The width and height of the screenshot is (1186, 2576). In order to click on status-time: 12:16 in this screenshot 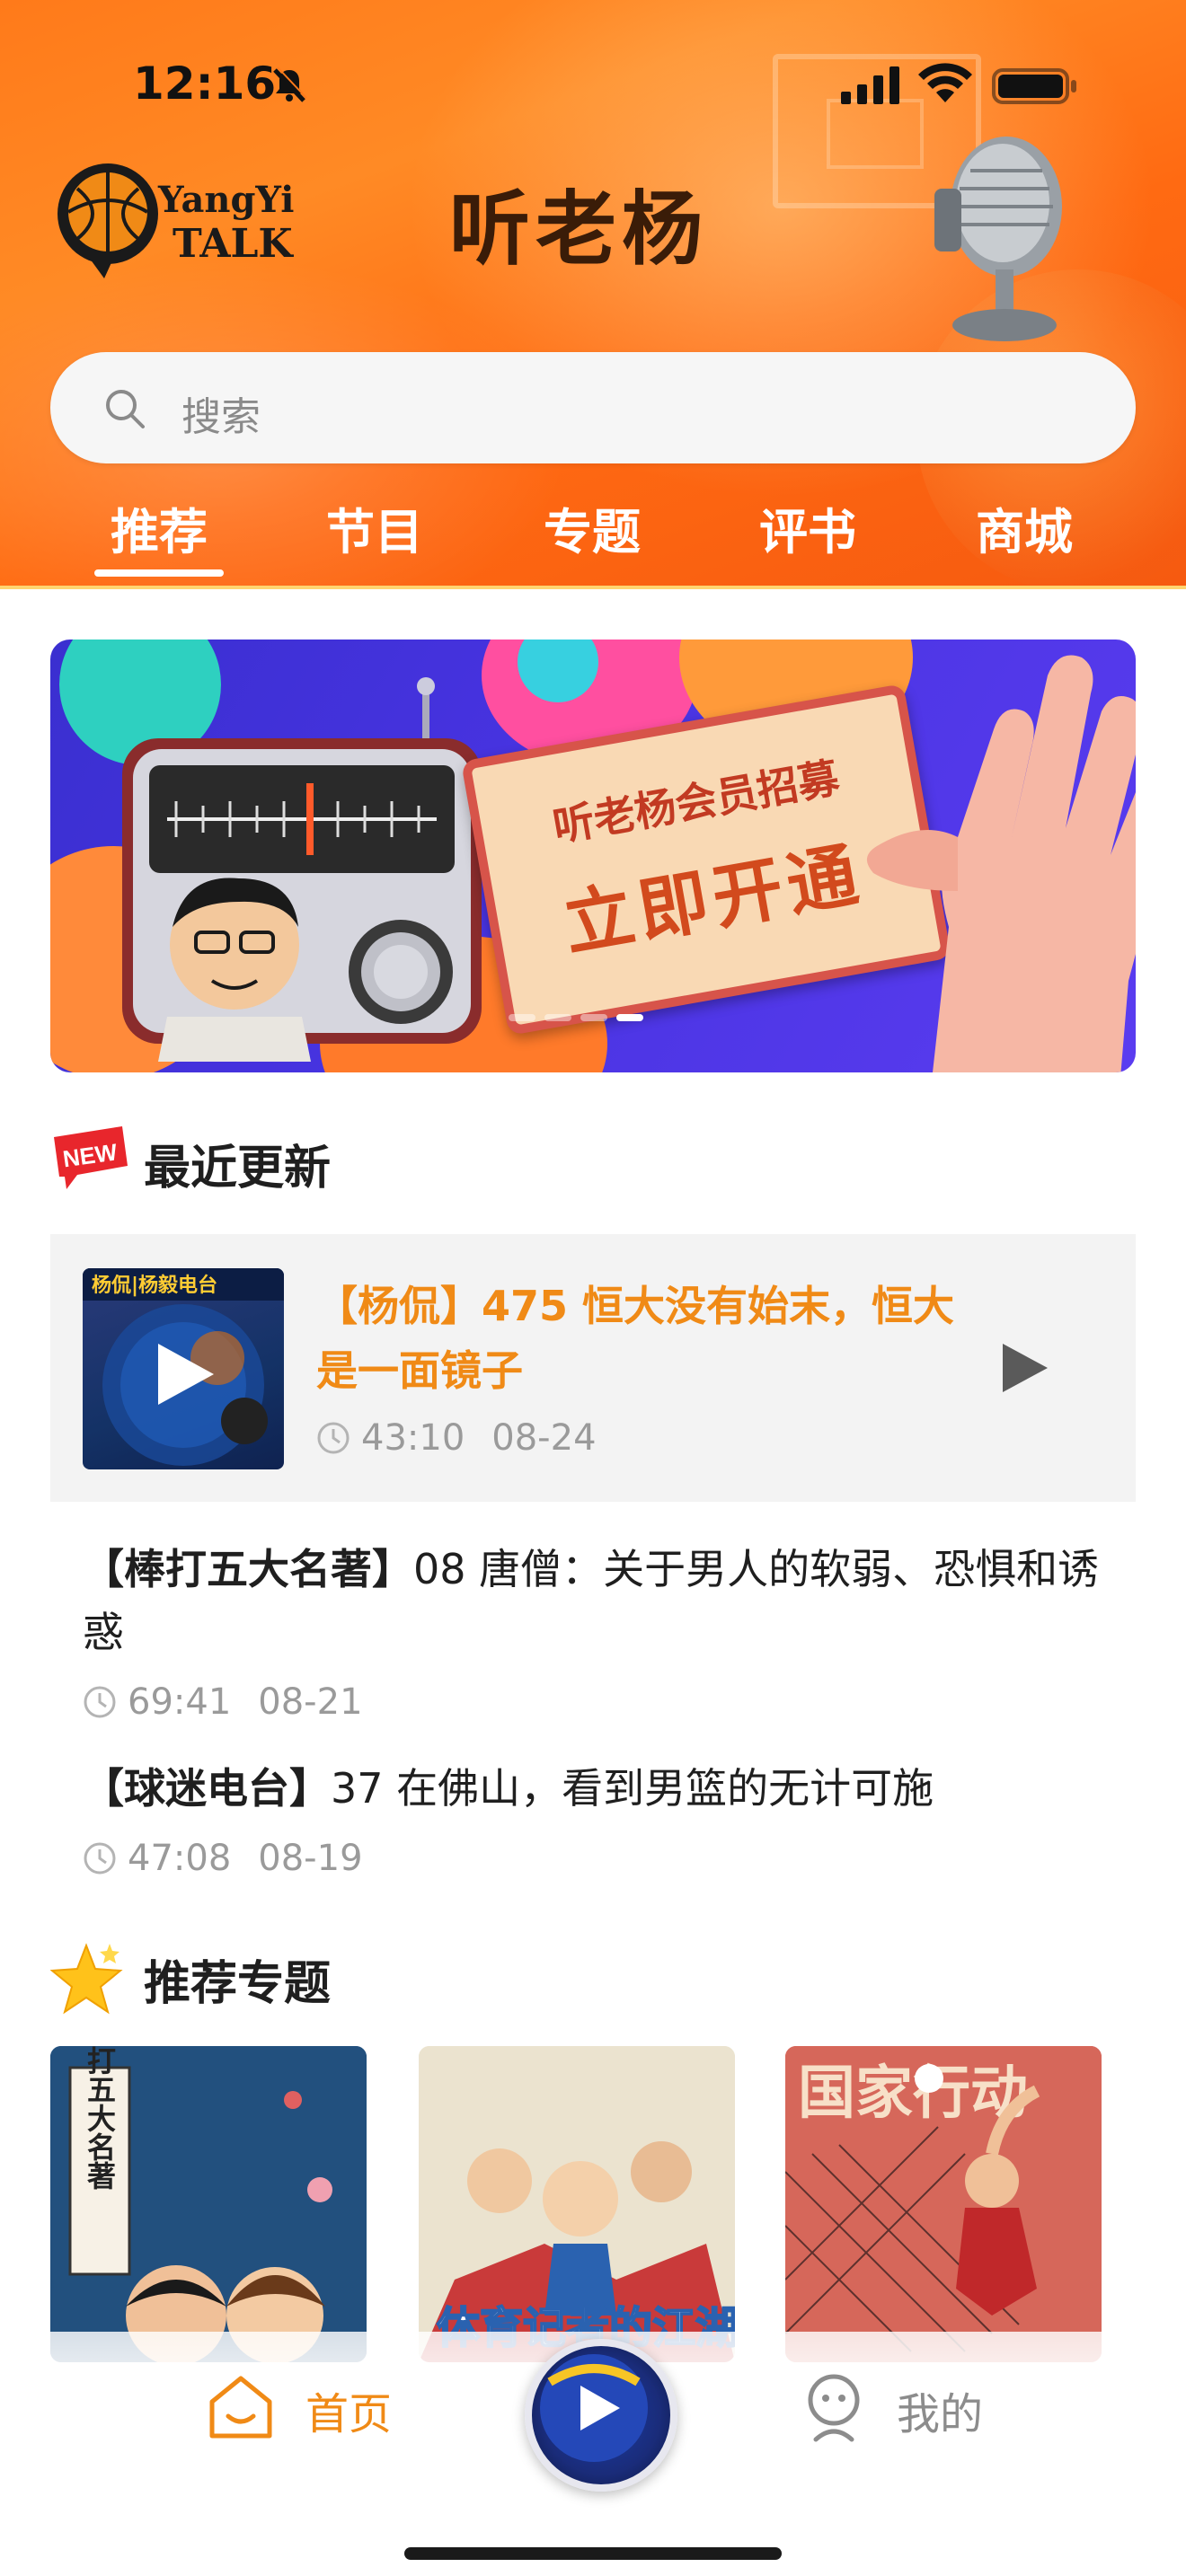, I will do `click(205, 83)`.